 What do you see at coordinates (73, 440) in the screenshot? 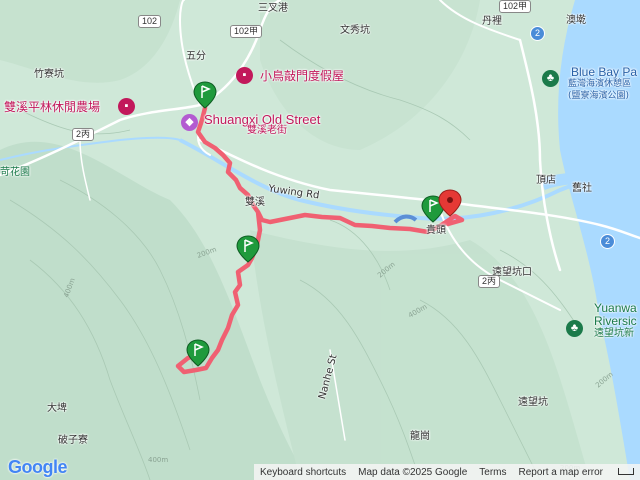
I see `place-label: 破子寮` at bounding box center [73, 440].